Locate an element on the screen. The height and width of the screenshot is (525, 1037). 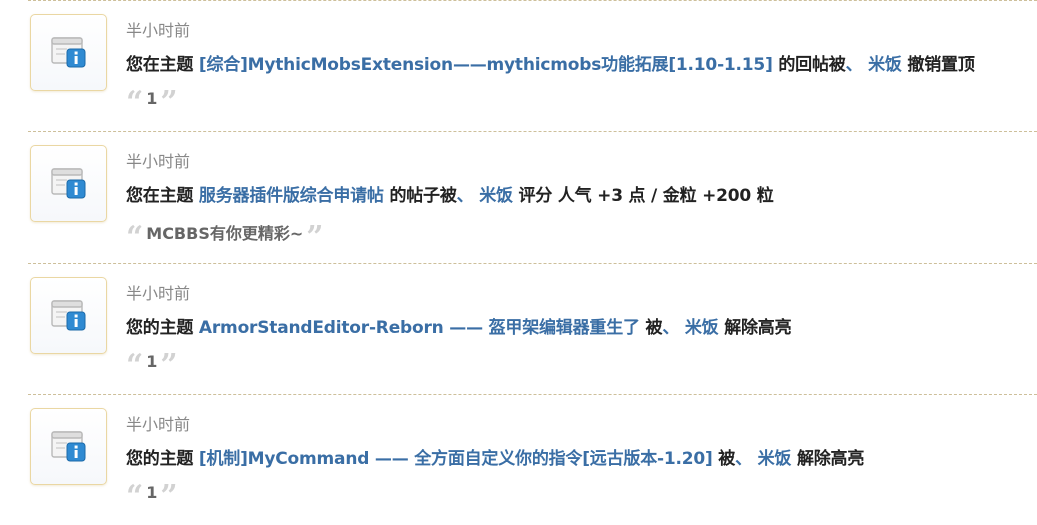
notice-action: 撤销置顶 is located at coordinates (941, 65).